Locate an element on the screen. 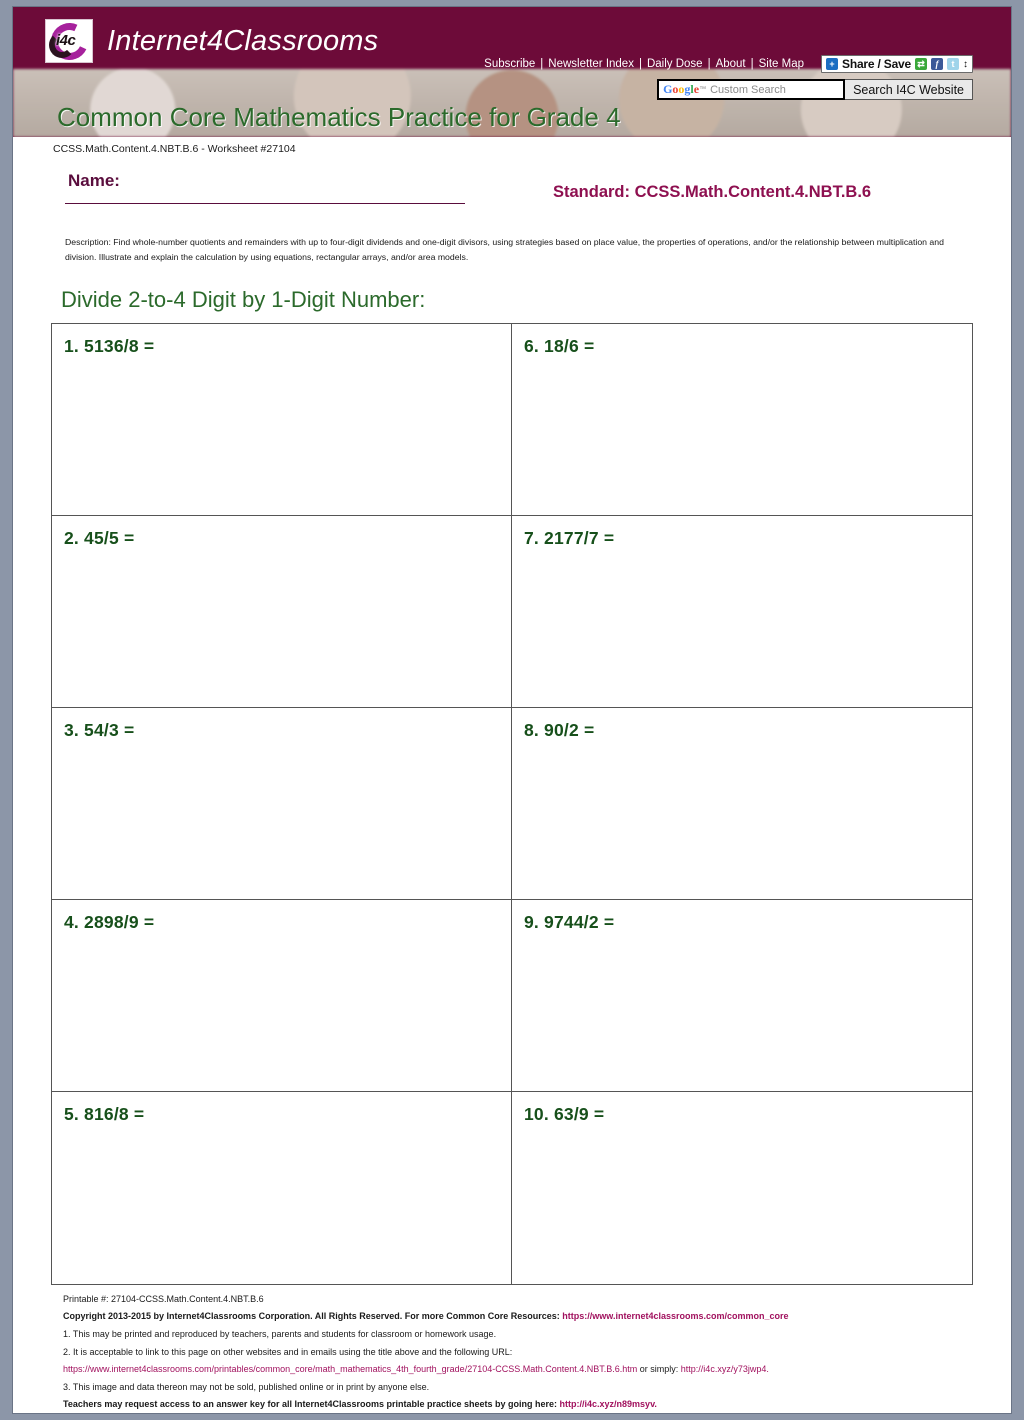  twitter-icon: t is located at coordinates (953, 64).